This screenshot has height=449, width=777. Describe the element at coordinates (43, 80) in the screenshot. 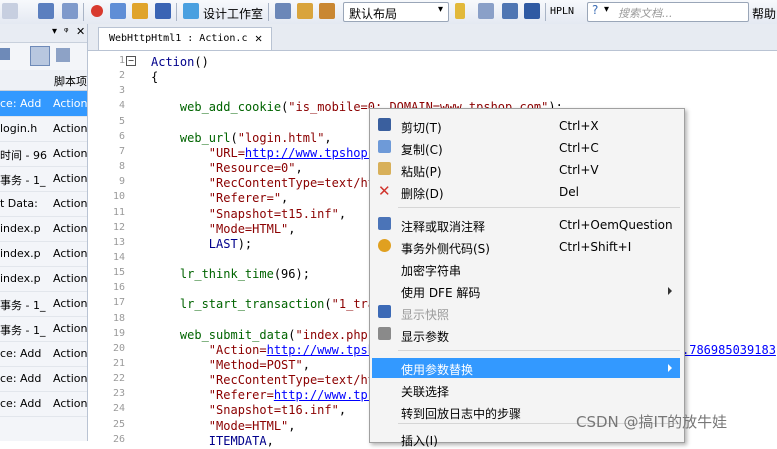

I see `step-column-header: 脚本项` at that location.